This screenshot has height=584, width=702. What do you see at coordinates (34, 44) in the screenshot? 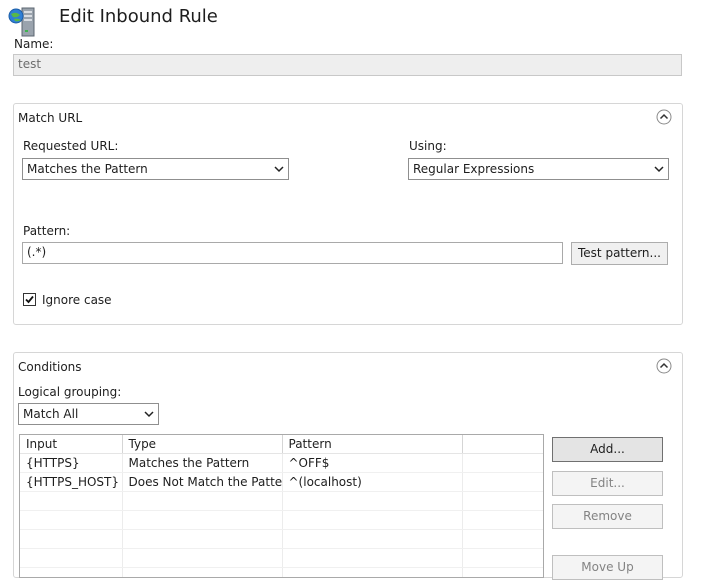
I see `name-label: Name:` at bounding box center [34, 44].